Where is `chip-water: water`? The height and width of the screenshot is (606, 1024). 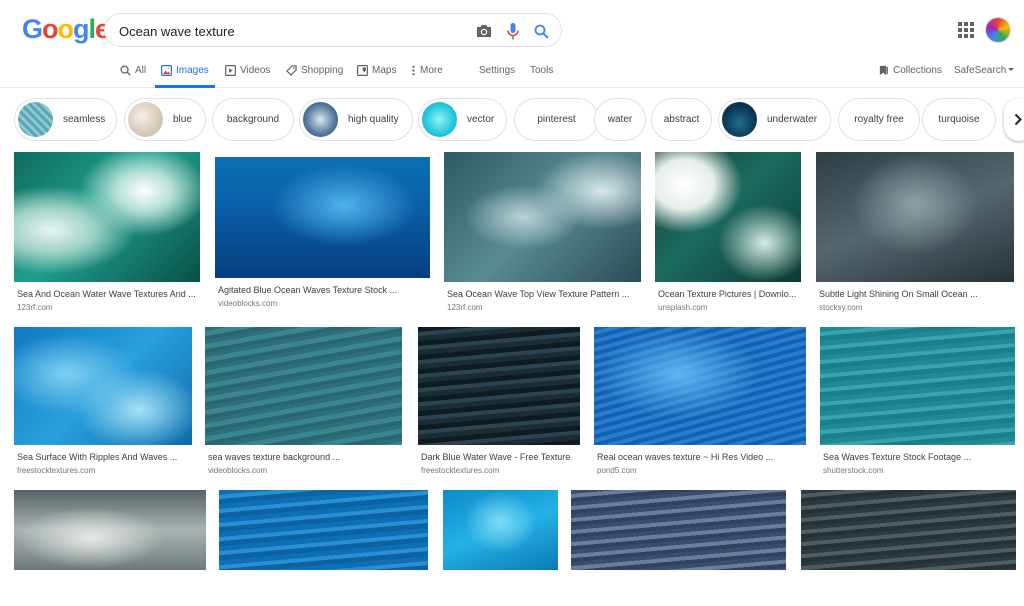
chip-water: water is located at coordinates (620, 119).